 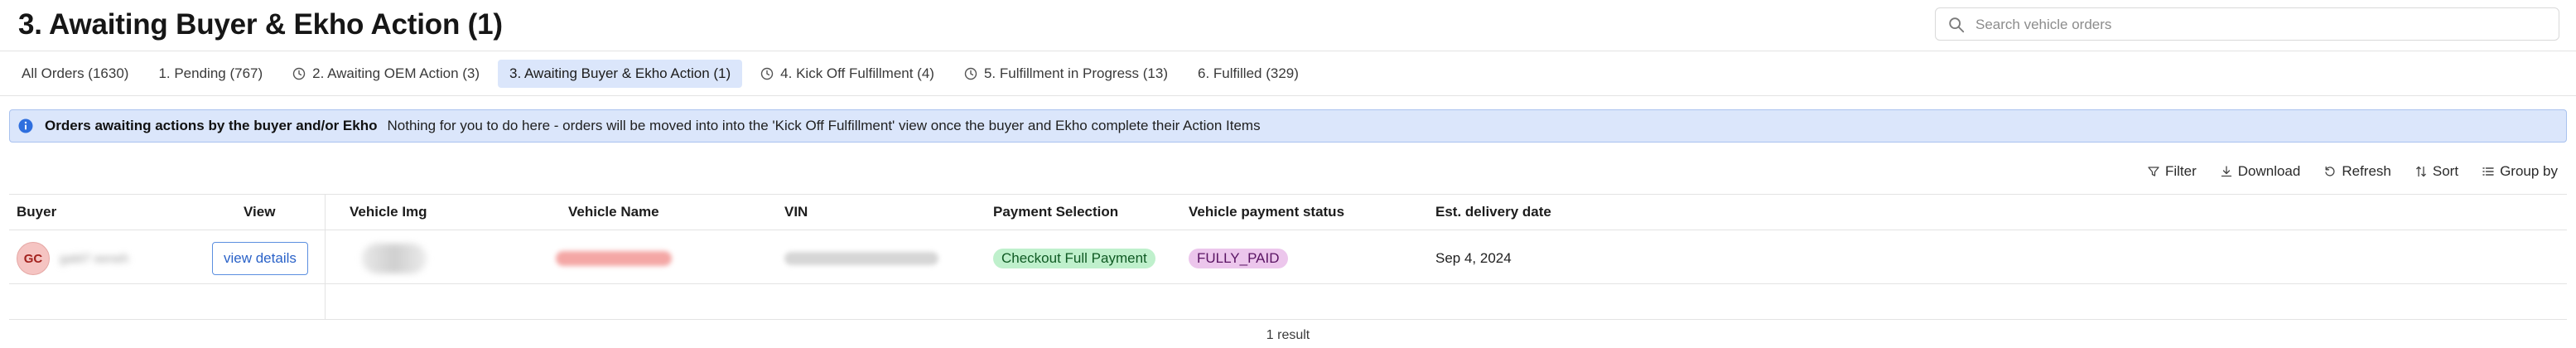 I want to click on buyer-name: gaM7 eeneh, so click(x=95, y=258).